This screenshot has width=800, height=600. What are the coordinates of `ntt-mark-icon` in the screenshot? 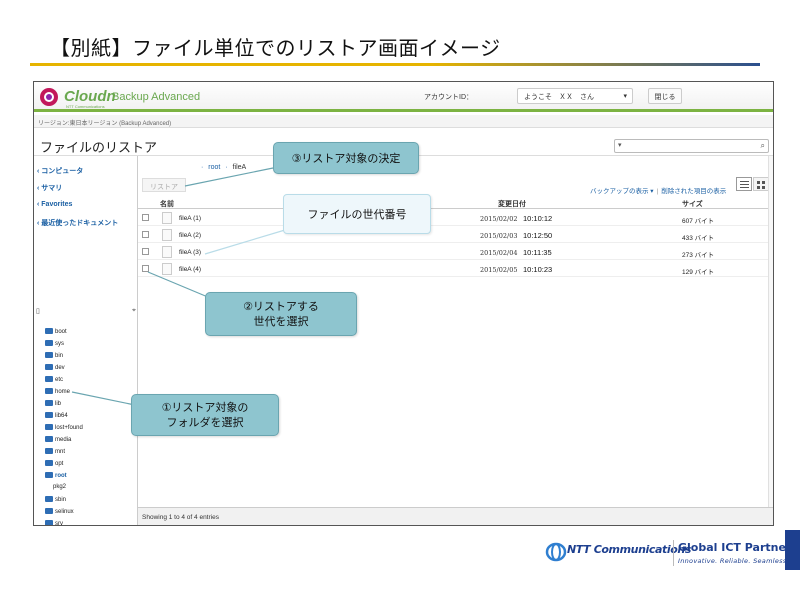 It's located at (556, 552).